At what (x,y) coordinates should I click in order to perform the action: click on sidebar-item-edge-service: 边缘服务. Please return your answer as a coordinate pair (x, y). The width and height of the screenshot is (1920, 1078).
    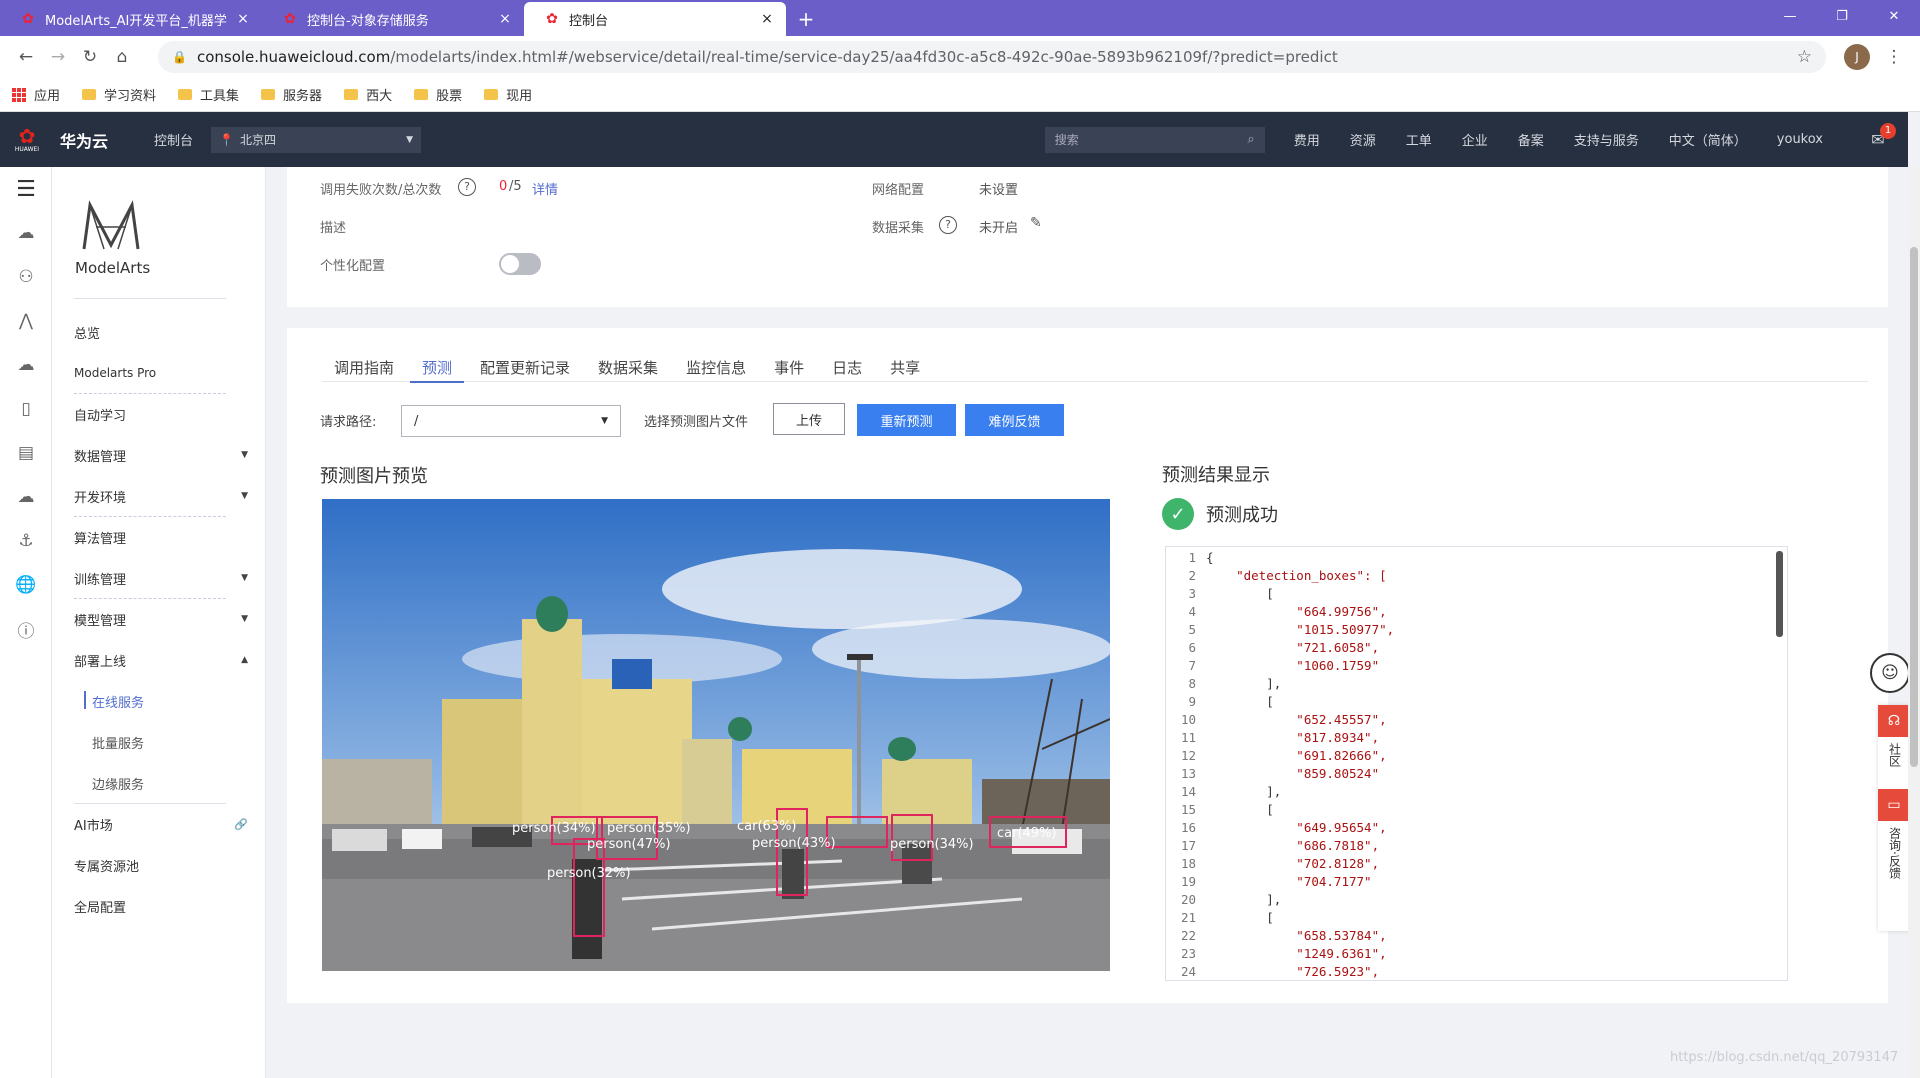
    Looking at the image, I should click on (182, 783).